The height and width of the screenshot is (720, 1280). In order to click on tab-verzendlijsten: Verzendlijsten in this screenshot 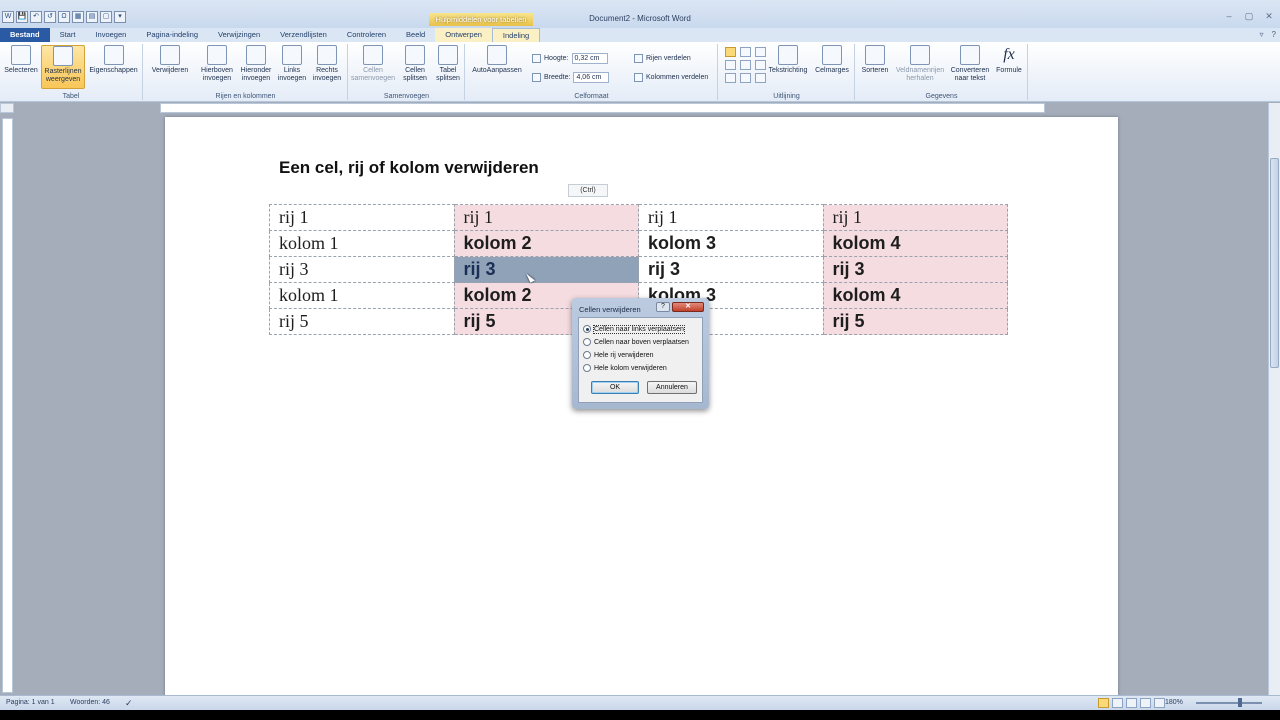, I will do `click(303, 35)`.